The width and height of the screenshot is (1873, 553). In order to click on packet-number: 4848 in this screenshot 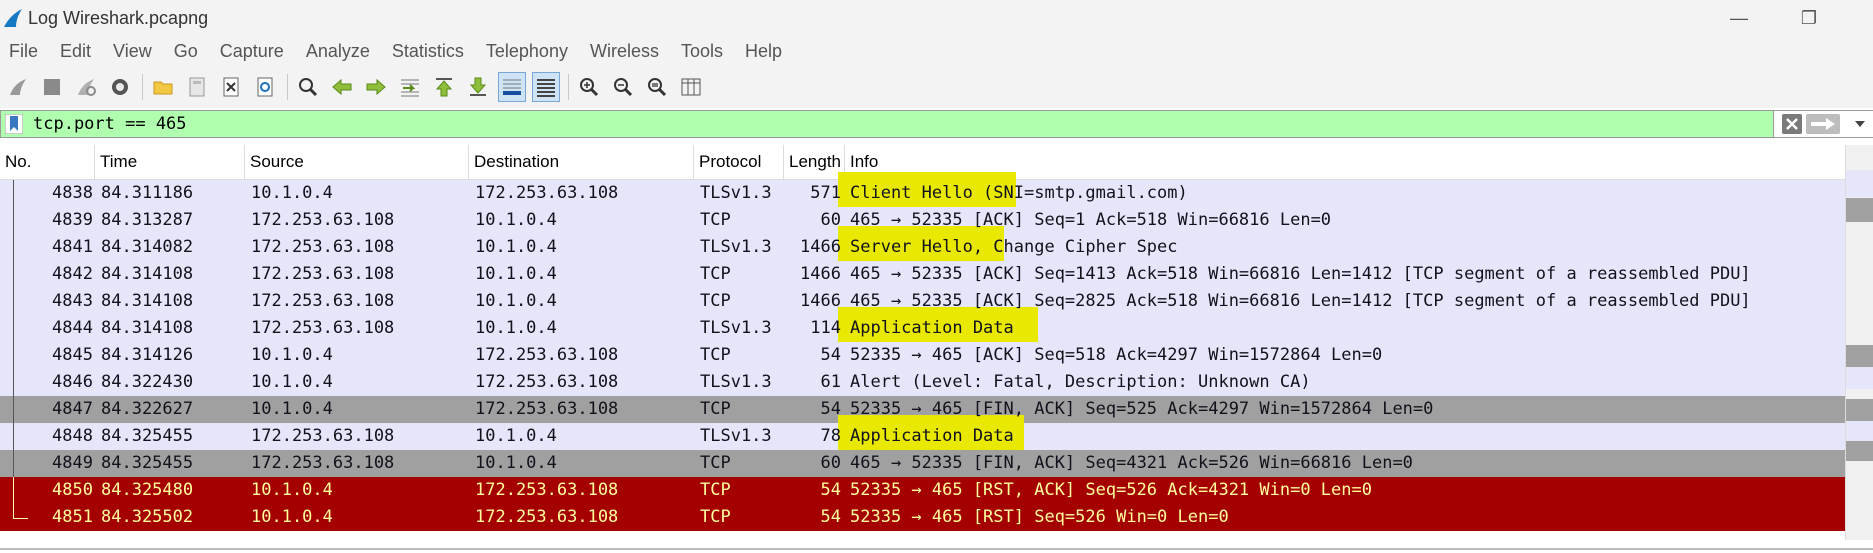, I will do `click(72, 436)`.